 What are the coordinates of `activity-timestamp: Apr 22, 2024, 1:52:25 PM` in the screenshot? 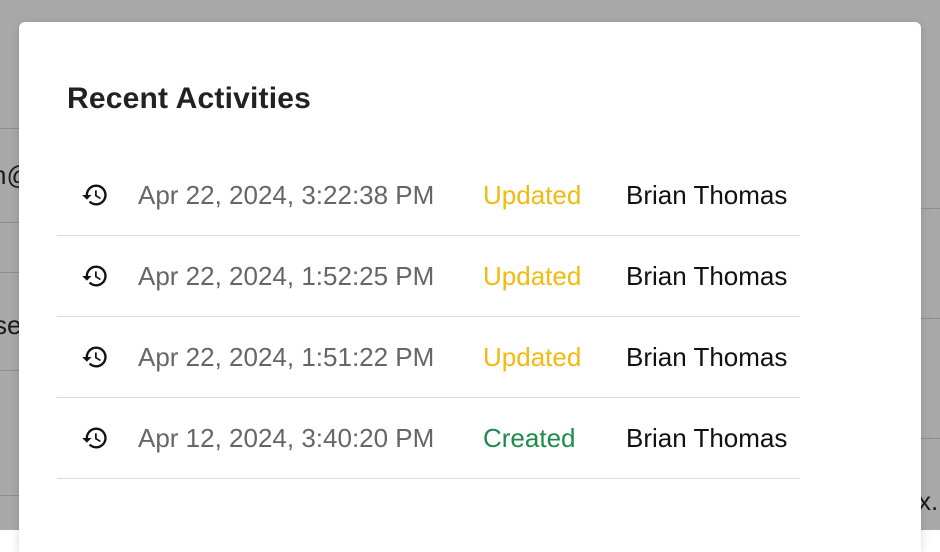 It's located at (286, 275).